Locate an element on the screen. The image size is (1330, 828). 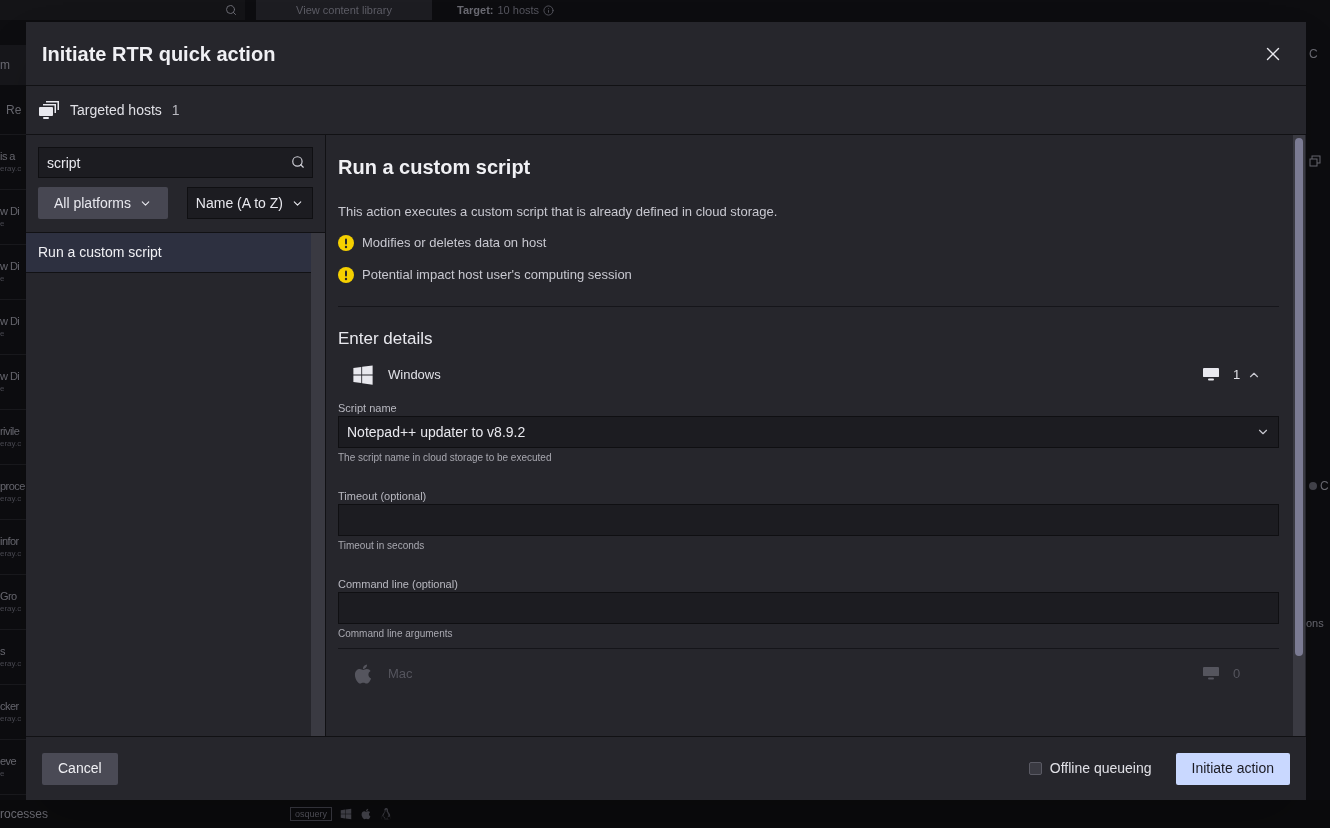
offline-checkbox is located at coordinates (1035, 768).